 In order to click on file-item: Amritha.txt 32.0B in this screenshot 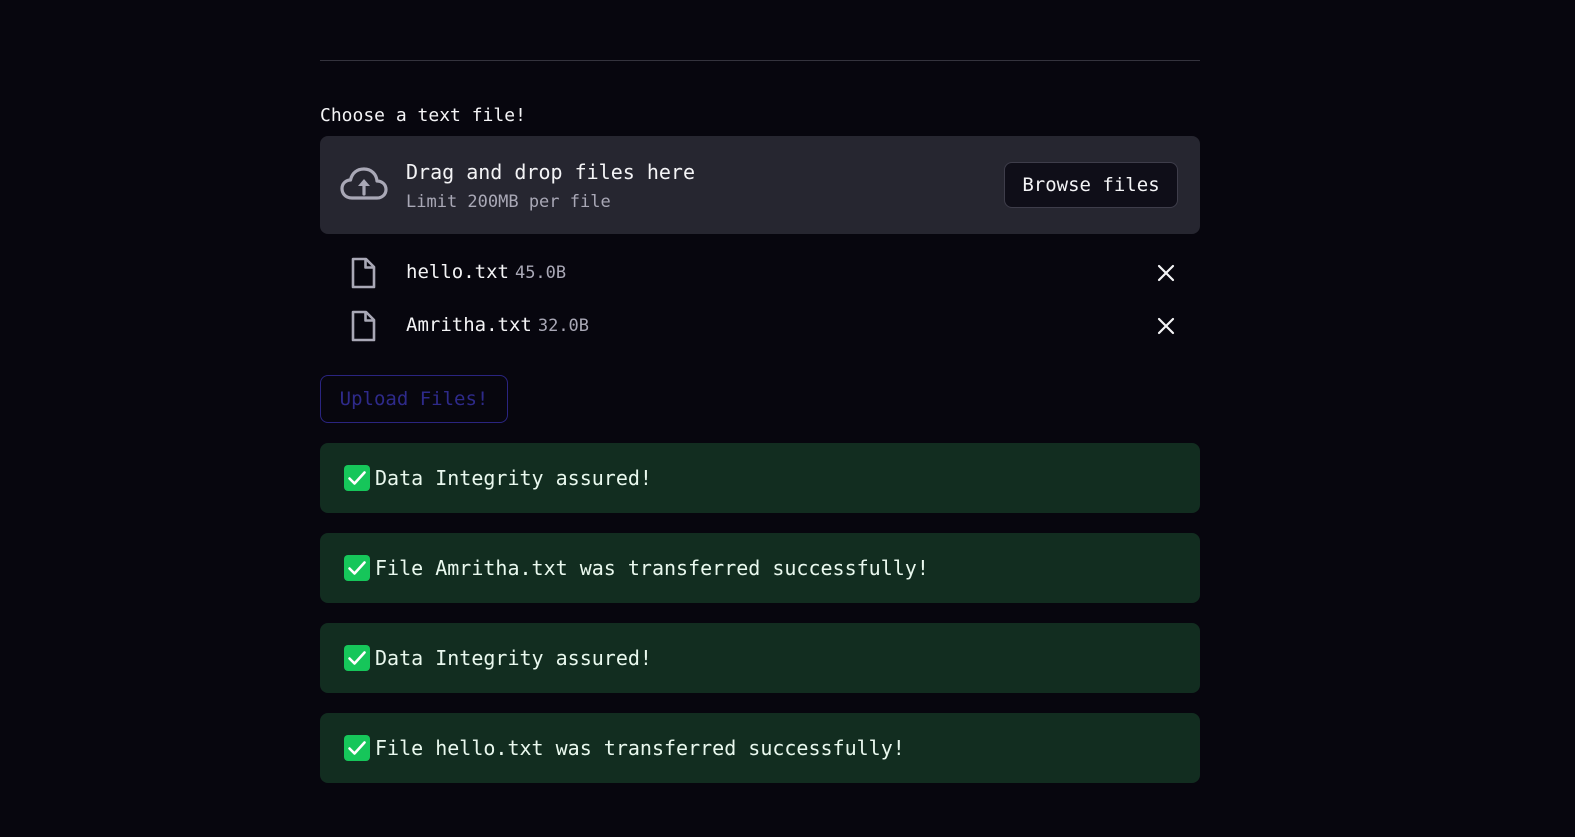, I will do `click(760, 326)`.